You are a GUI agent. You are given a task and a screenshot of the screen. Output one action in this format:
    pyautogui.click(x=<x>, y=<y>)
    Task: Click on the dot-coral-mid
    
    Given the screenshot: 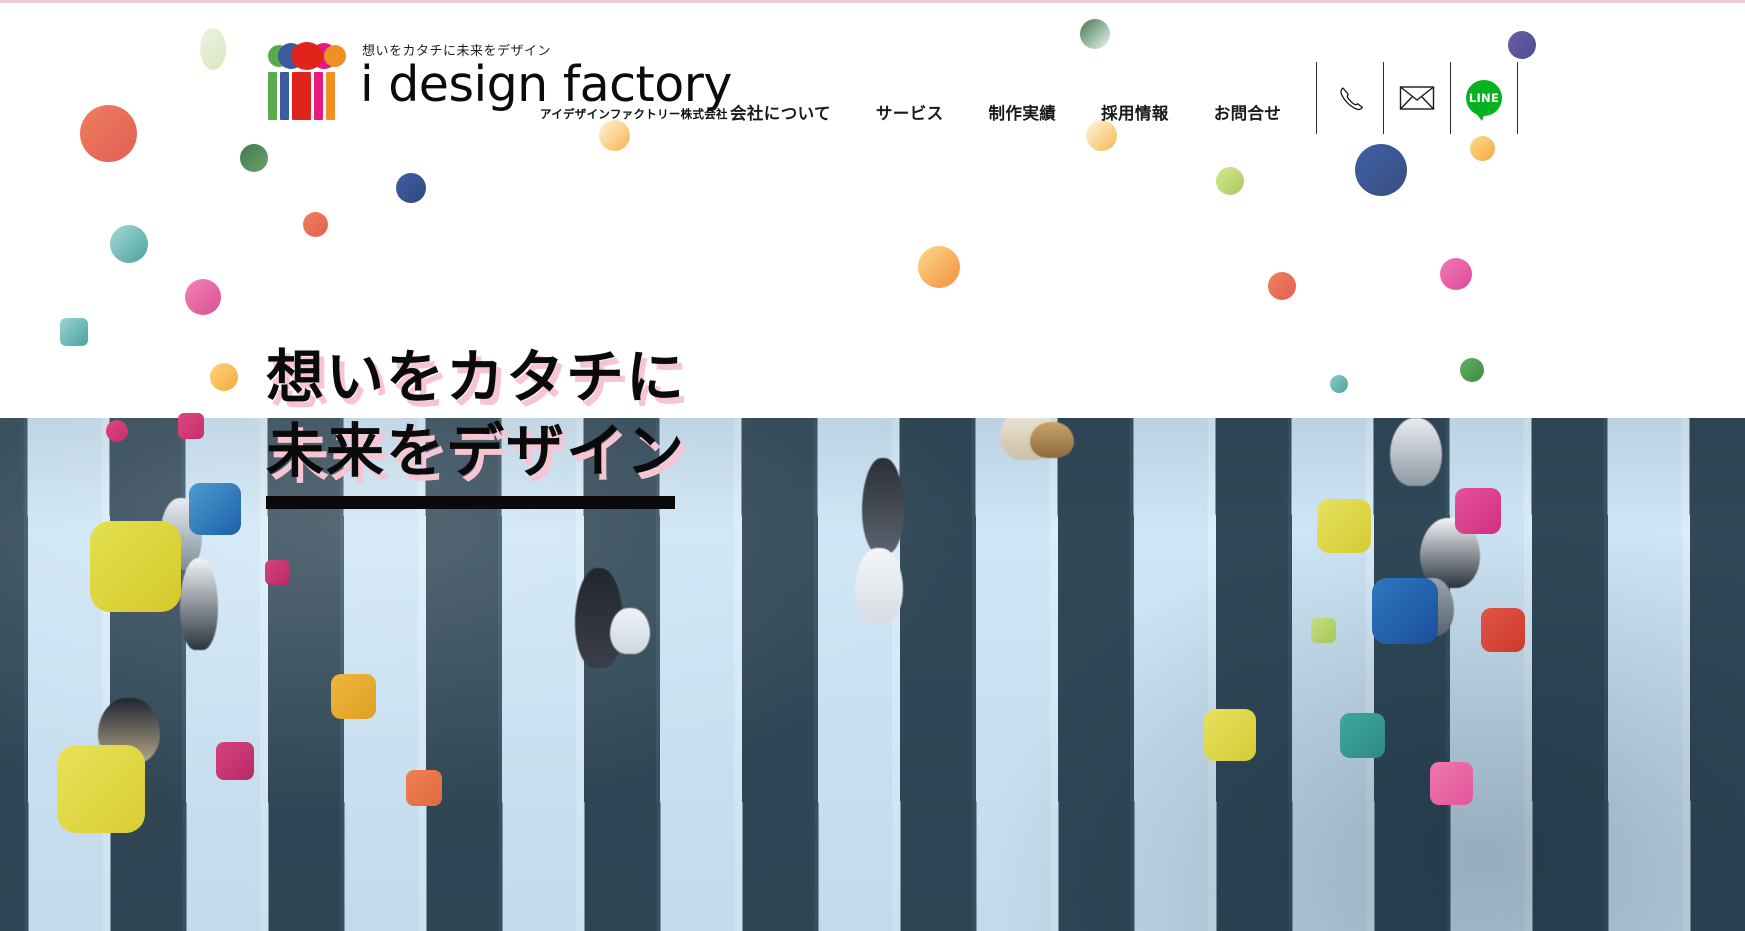 What is the action you would take?
    pyautogui.click(x=315, y=224)
    